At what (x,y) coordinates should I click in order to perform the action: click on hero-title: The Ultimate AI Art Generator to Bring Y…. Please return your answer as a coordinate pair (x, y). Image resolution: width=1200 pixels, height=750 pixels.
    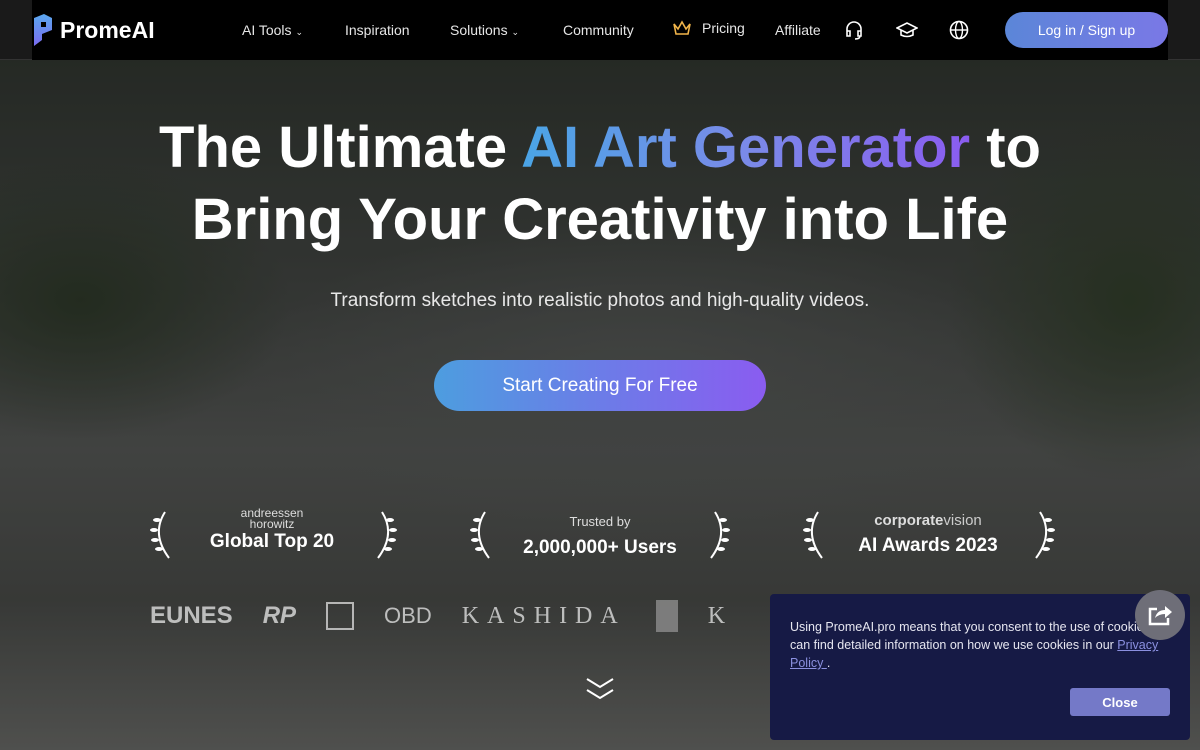
    Looking at the image, I should click on (600, 183).